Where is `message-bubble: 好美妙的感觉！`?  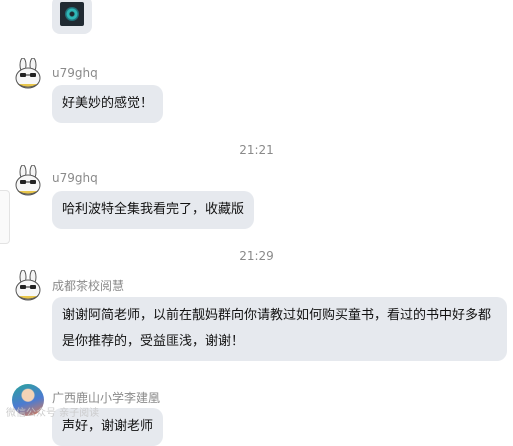
message-bubble: 好美妙的感觉！ is located at coordinates (108, 104).